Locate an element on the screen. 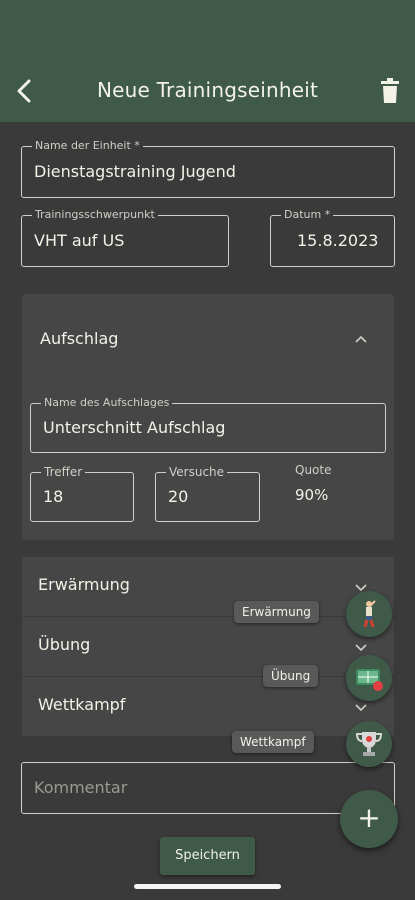  aufschlag-title: Aufschlag is located at coordinates (79, 338).